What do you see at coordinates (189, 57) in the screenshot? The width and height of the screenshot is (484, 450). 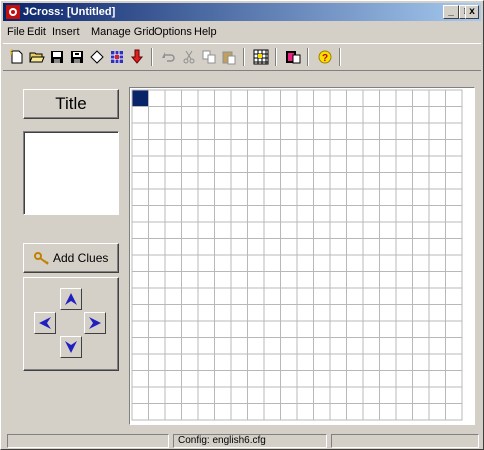 I see `cut-icon` at bounding box center [189, 57].